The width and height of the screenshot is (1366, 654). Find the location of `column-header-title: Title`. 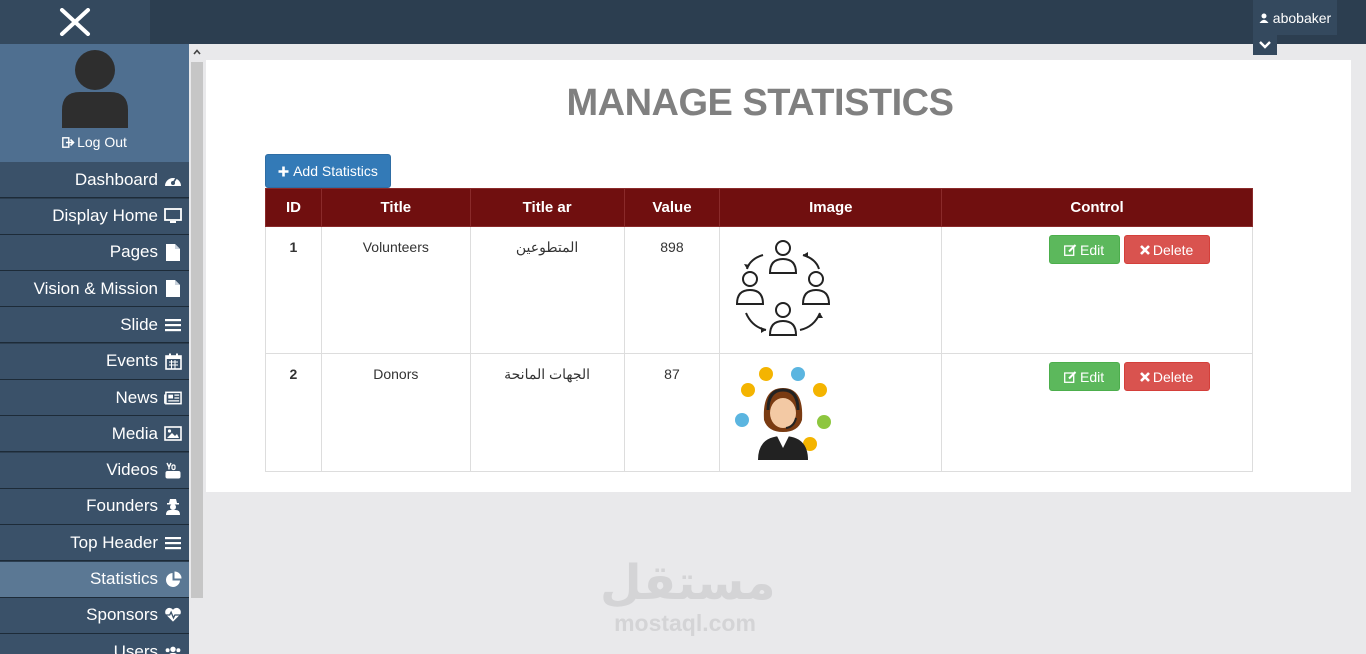

column-header-title: Title is located at coordinates (395, 207).